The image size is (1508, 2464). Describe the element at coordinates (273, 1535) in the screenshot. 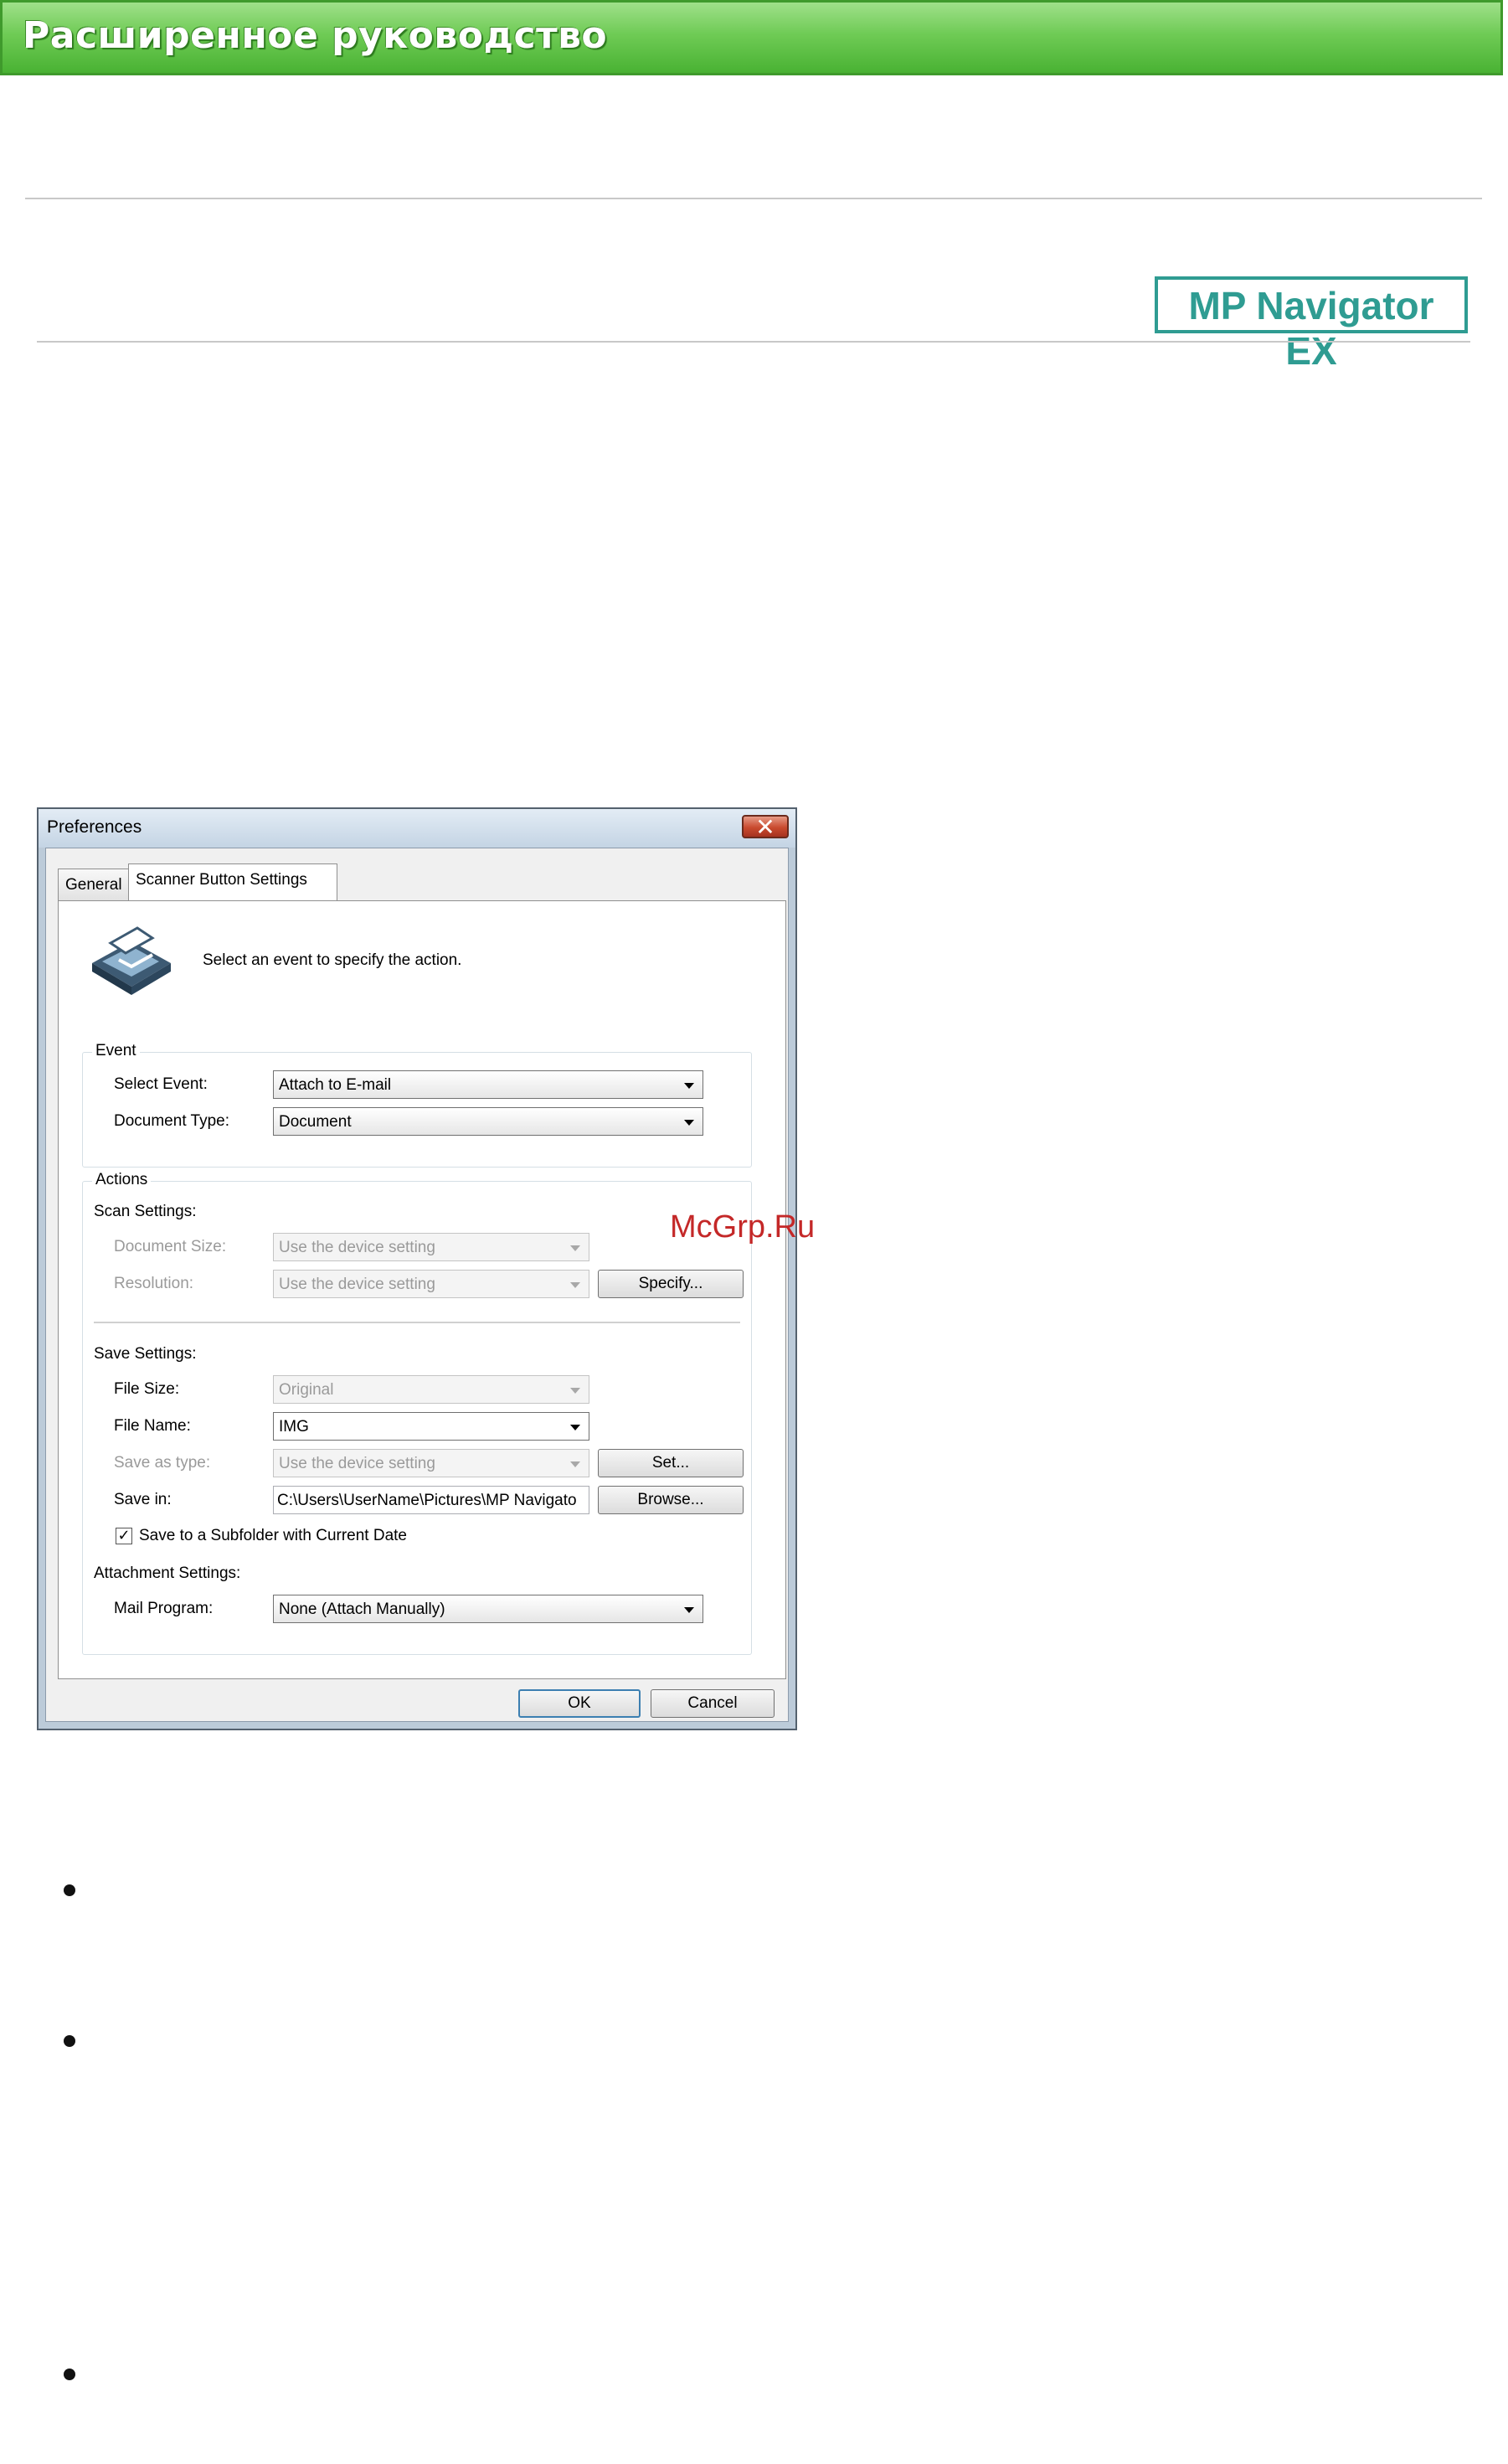

I see `subfolder-checkbox-label: Save to a Subfolder with Current Date` at that location.